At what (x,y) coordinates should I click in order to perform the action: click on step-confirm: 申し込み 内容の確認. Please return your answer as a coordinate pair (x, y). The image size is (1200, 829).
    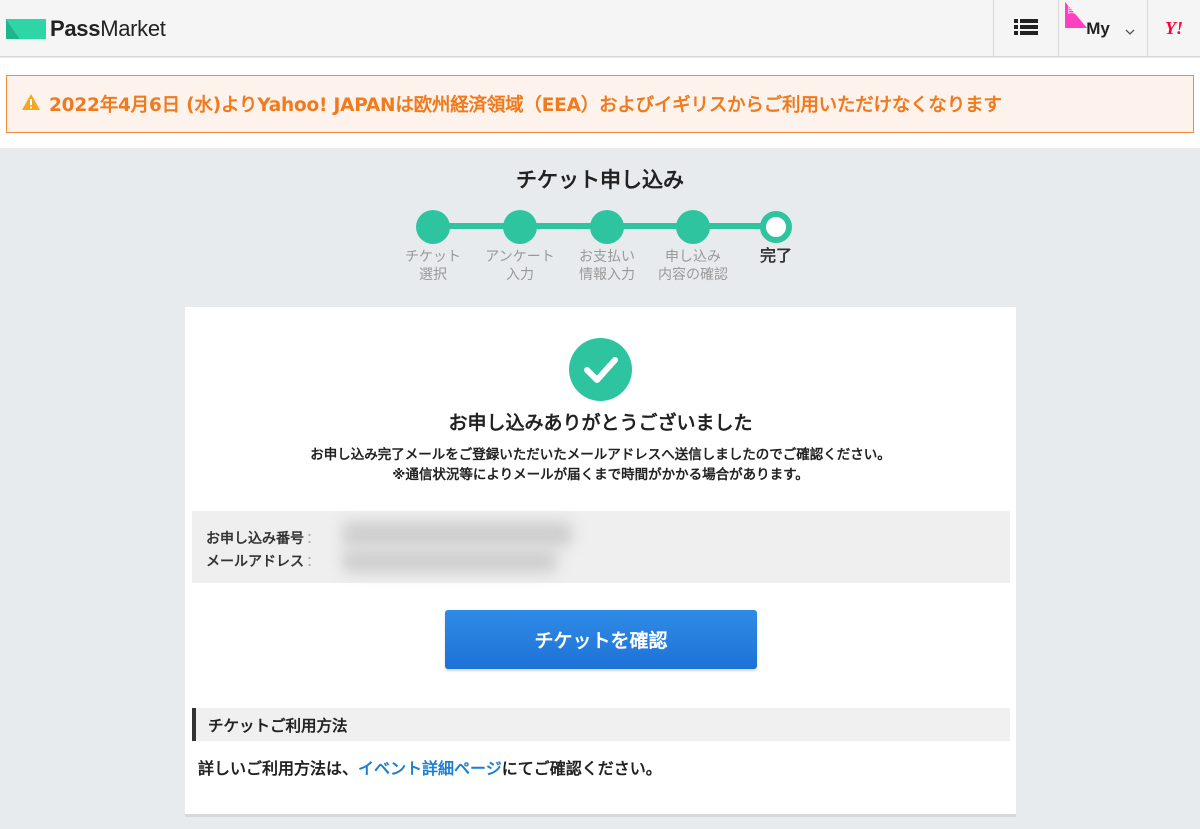
    Looking at the image, I should click on (693, 247).